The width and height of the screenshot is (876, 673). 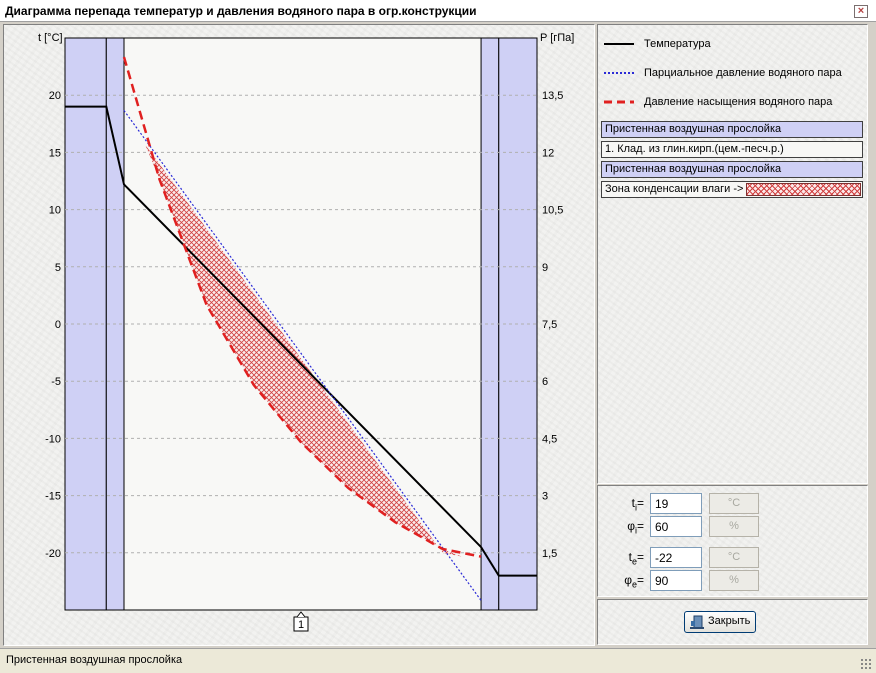 I want to click on param-row-phie: φe= %, so click(x=734, y=581).